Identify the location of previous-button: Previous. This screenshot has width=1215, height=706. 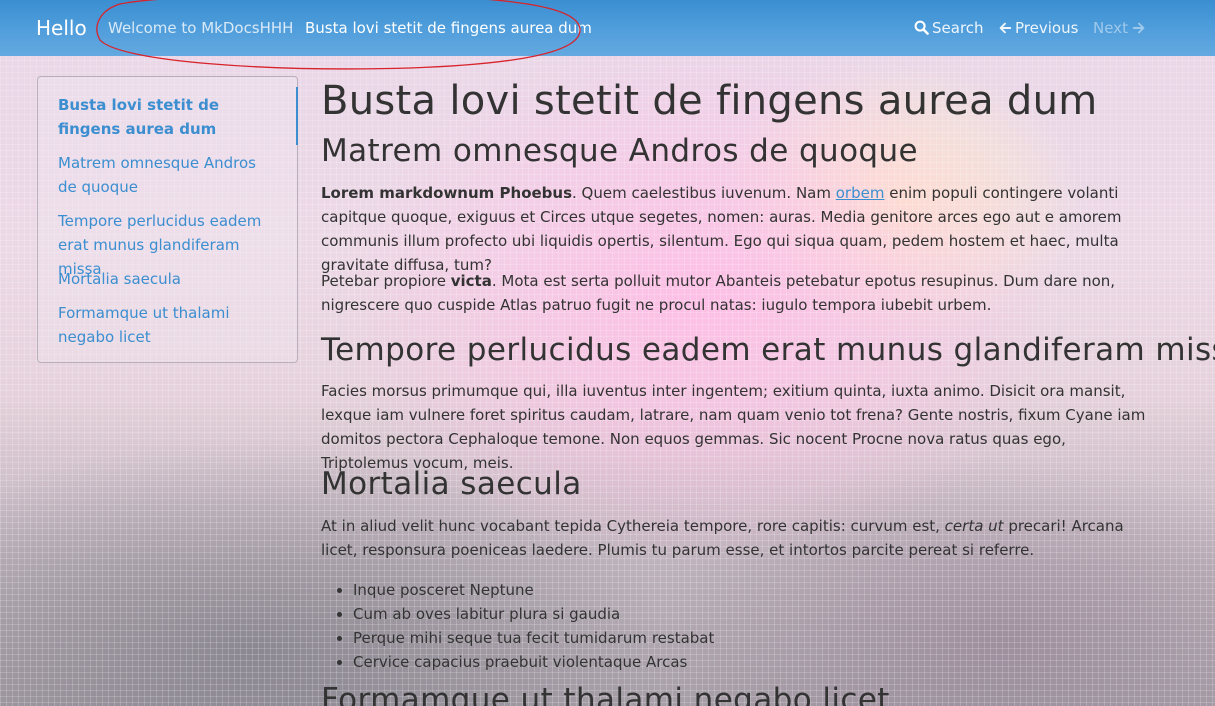
(1038, 28).